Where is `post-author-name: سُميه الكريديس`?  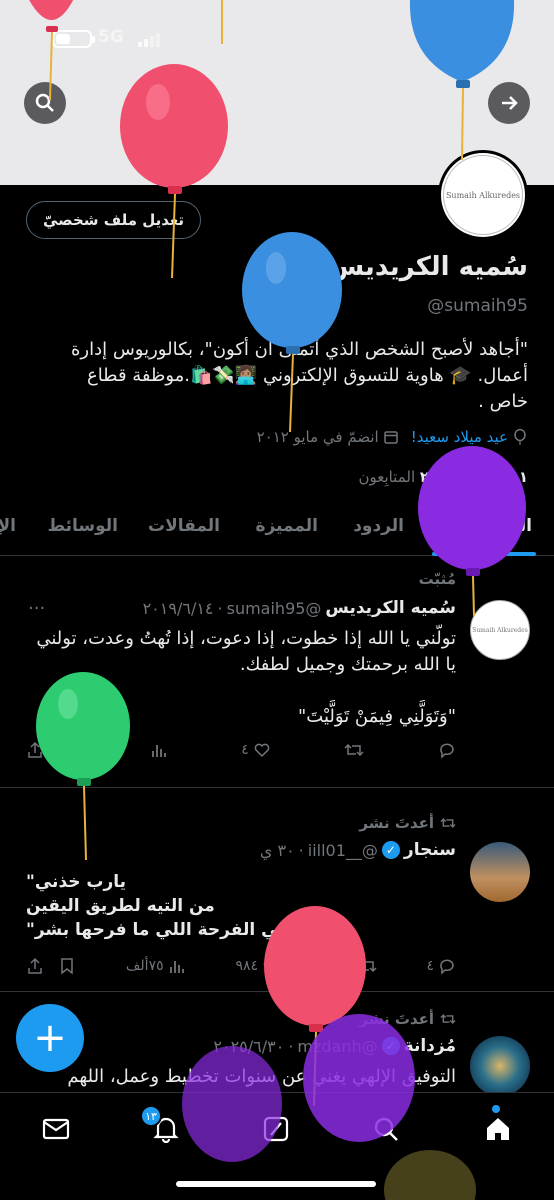
post-author-name: سُميه الكريديس is located at coordinates (390, 608).